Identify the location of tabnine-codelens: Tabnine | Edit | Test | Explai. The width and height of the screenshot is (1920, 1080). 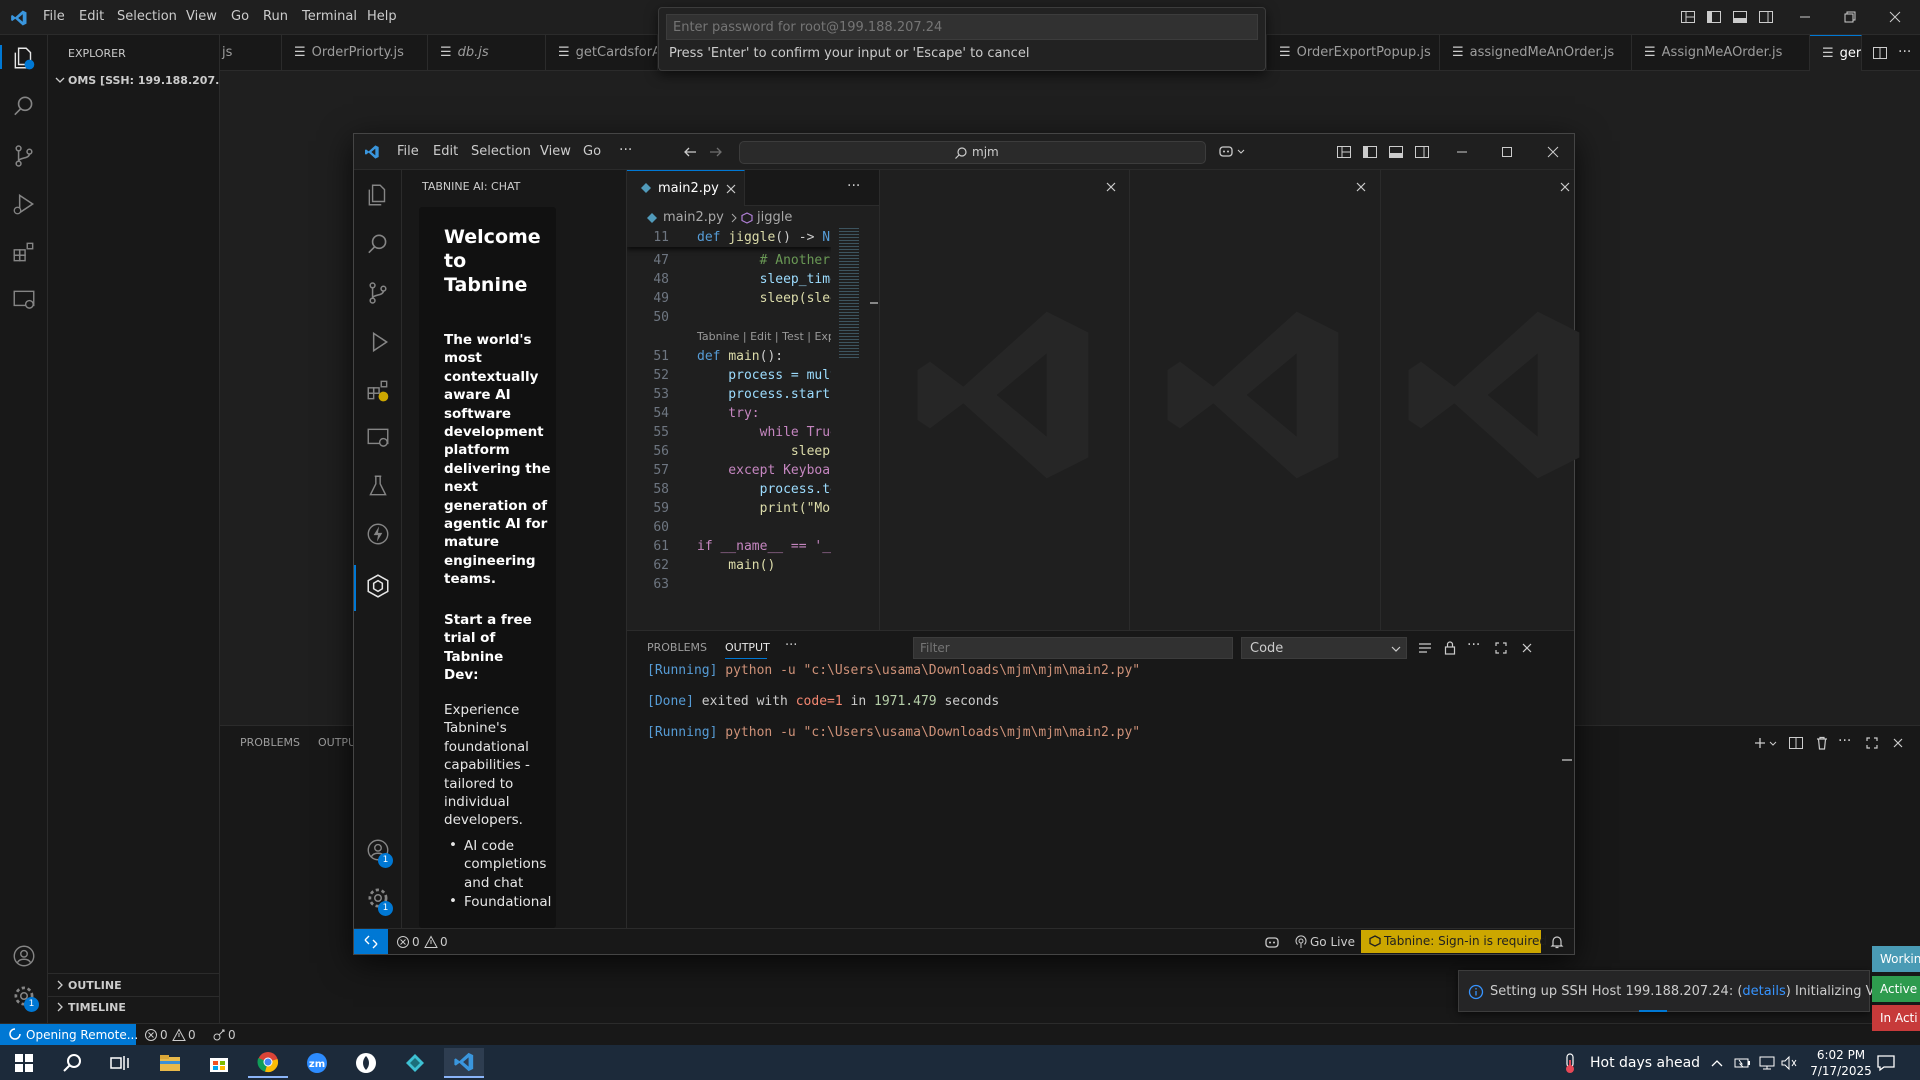
(764, 336).